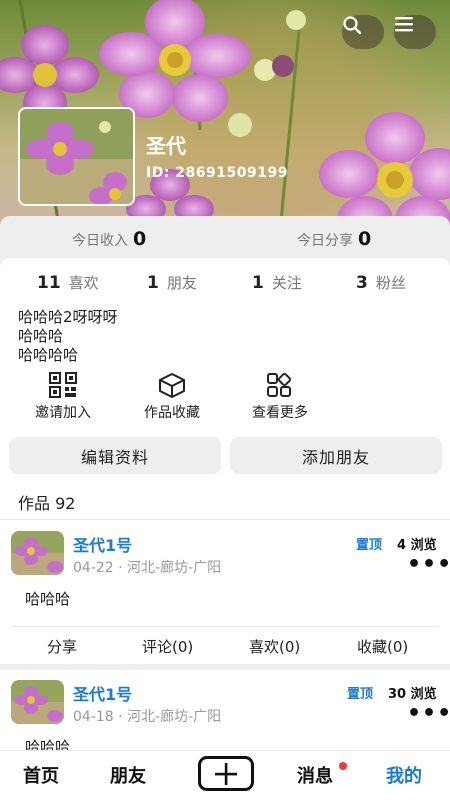 This screenshot has height=800, width=450. What do you see at coordinates (225, 667) in the screenshot?
I see `post-separator` at bounding box center [225, 667].